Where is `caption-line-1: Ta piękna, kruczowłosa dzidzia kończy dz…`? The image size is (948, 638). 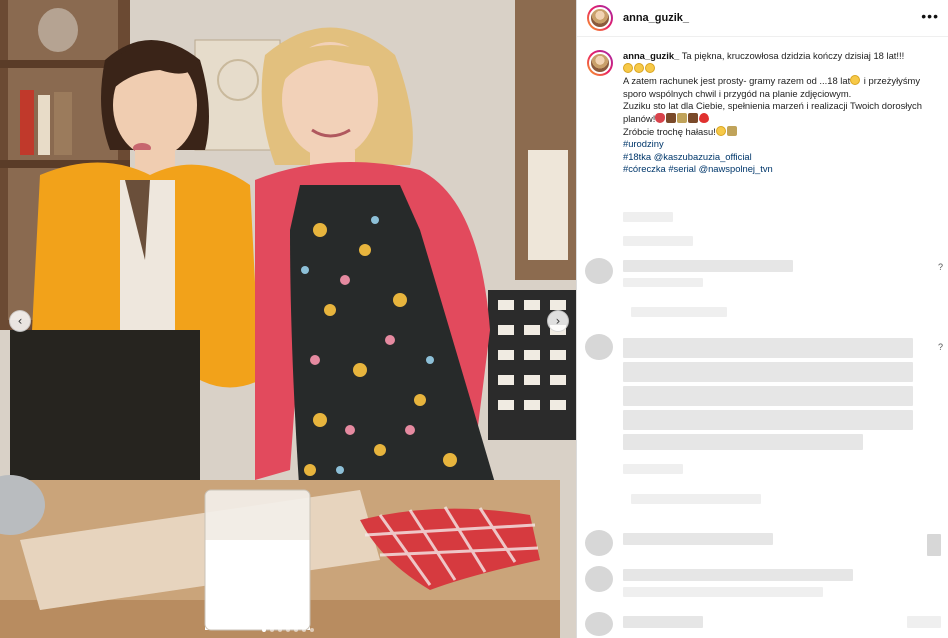
caption-line-1: Ta piękna, kruczowłosa dzidzia kończy dz… is located at coordinates (793, 55).